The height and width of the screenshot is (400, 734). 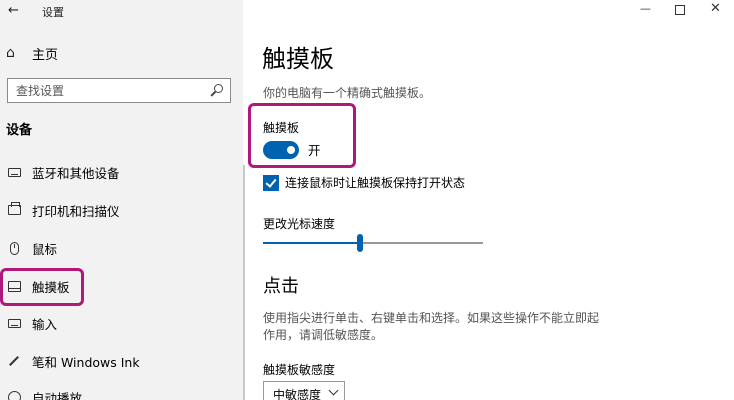 I want to click on slider-thumb, so click(x=360, y=243).